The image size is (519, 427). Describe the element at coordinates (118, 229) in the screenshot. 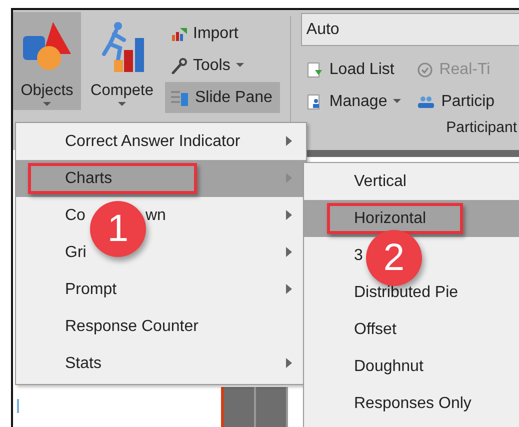

I see `step-badge: 1` at that location.